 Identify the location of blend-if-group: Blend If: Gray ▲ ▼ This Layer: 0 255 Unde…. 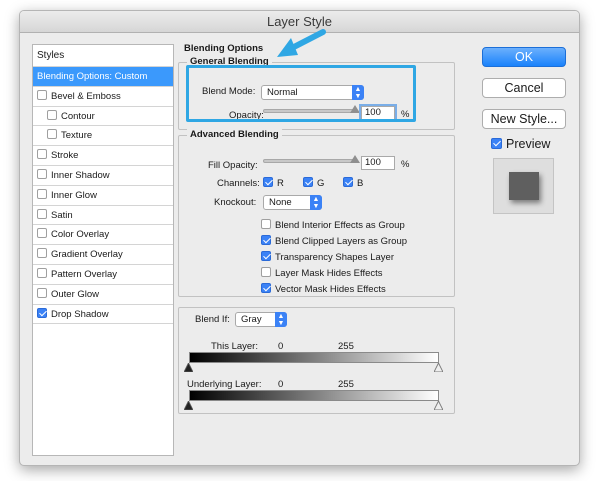
(316, 360).